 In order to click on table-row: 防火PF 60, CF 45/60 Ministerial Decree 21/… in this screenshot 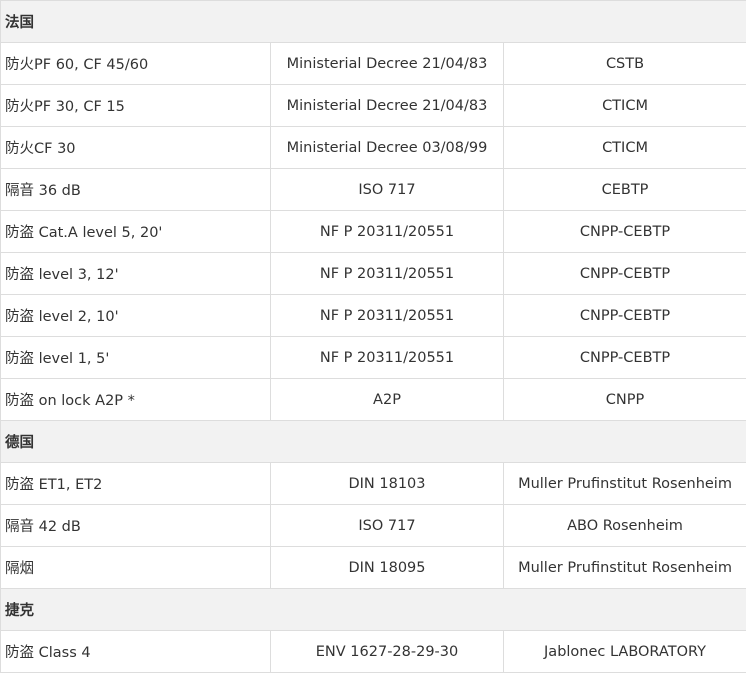, I will do `click(373, 63)`.